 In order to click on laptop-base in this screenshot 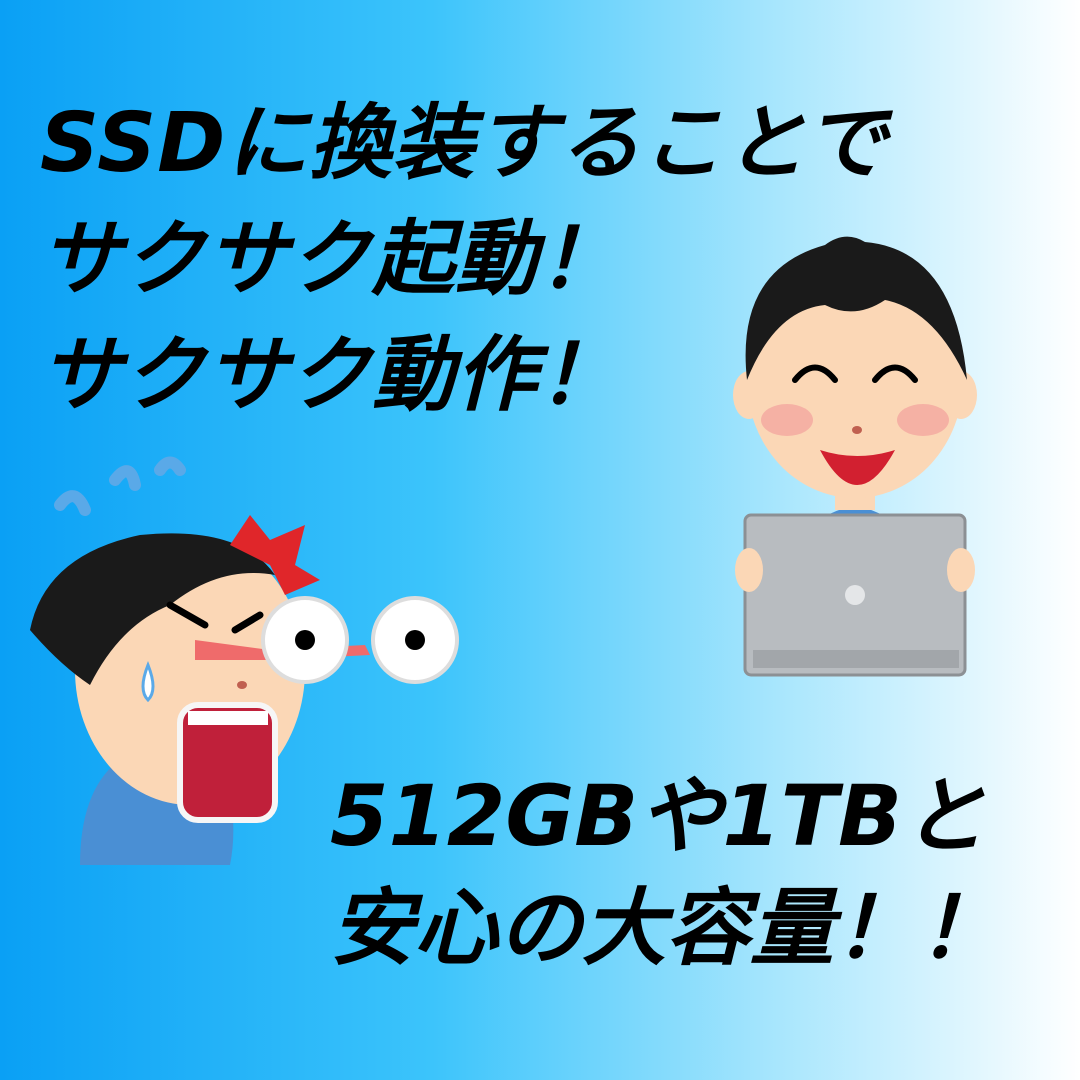, I will do `click(856, 659)`.